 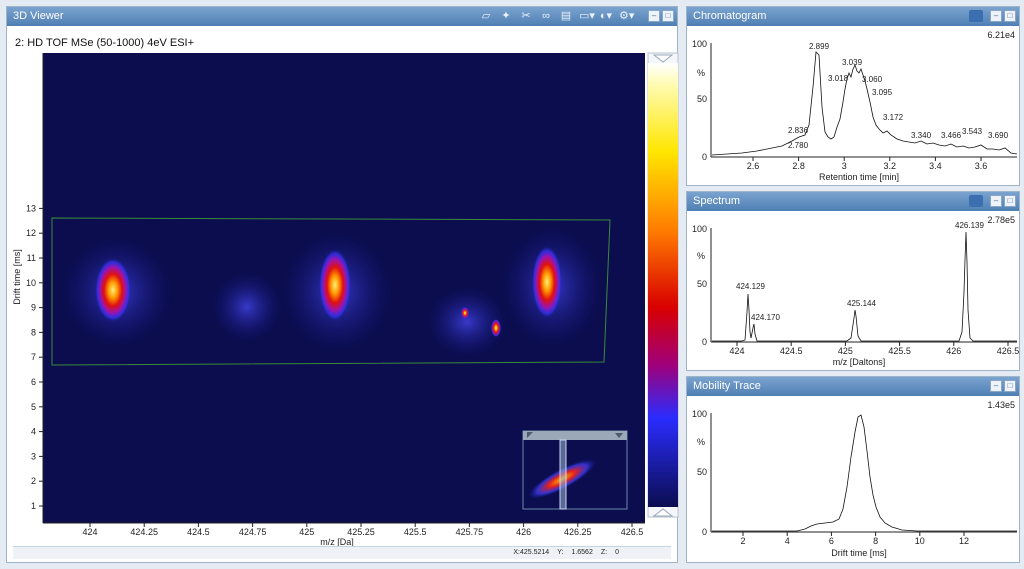 What do you see at coordinates (874, 349) in the screenshot?
I see `x-axis-ticks: 424 424.5 425 425.5 426 426.5` at bounding box center [874, 349].